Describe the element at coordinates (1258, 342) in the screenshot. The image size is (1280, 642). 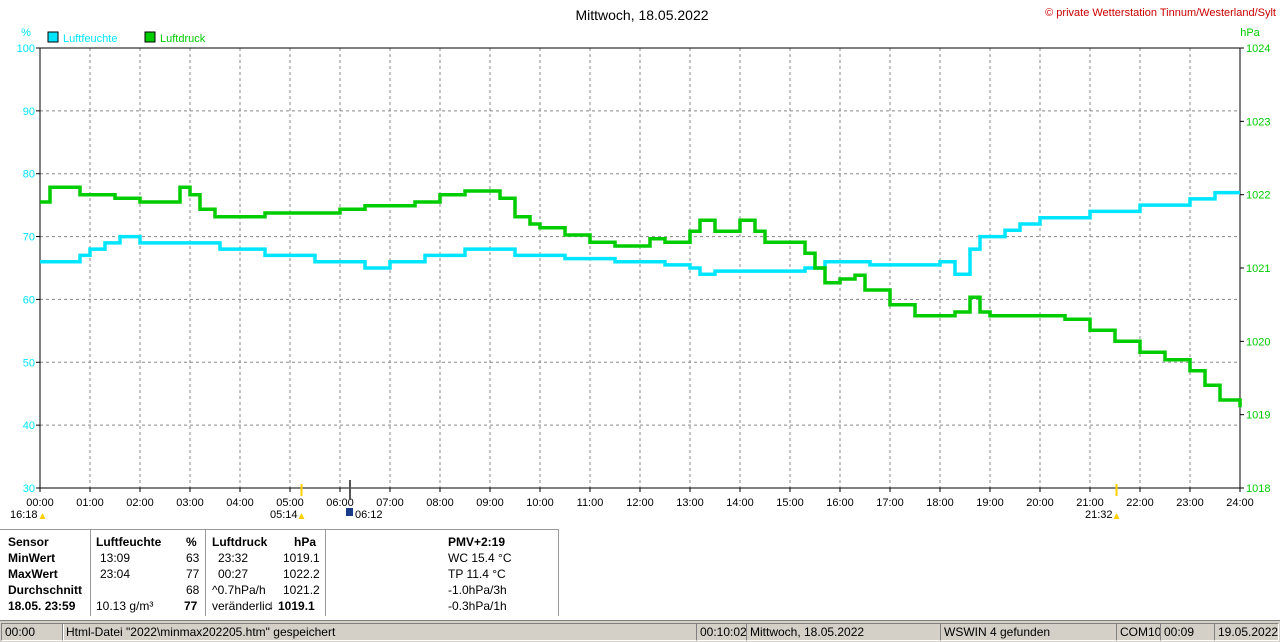
I see `right-tick-label: 1020` at that location.